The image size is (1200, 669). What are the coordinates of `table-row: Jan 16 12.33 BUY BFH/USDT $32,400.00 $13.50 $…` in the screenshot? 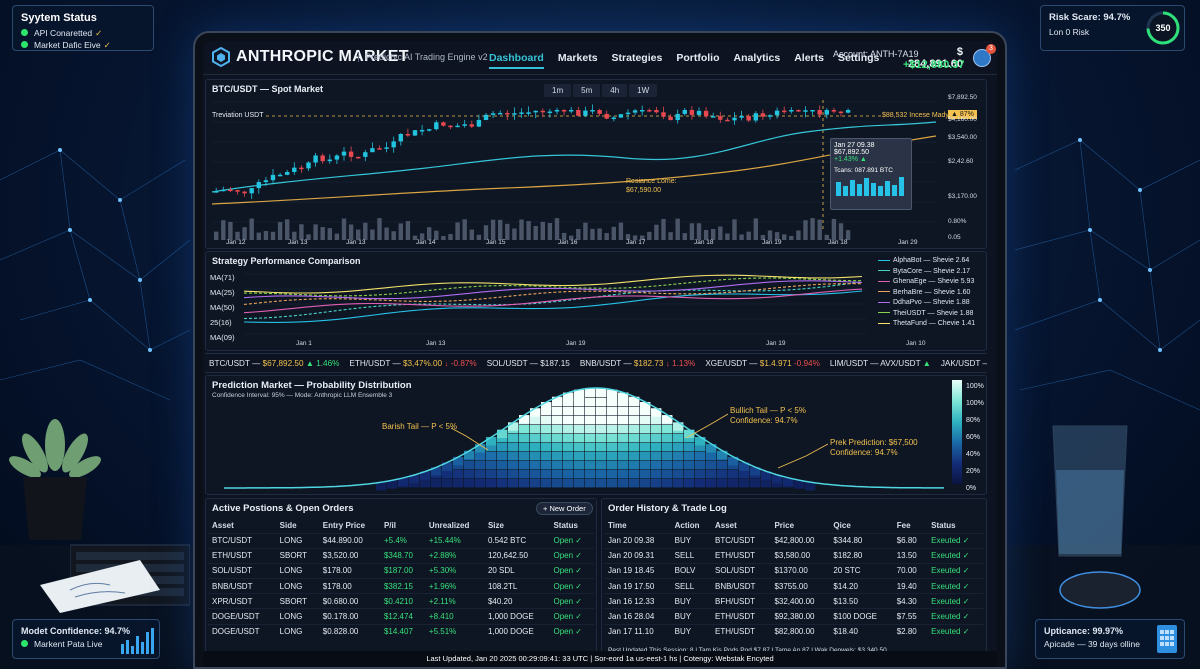 It's located at (794, 601).